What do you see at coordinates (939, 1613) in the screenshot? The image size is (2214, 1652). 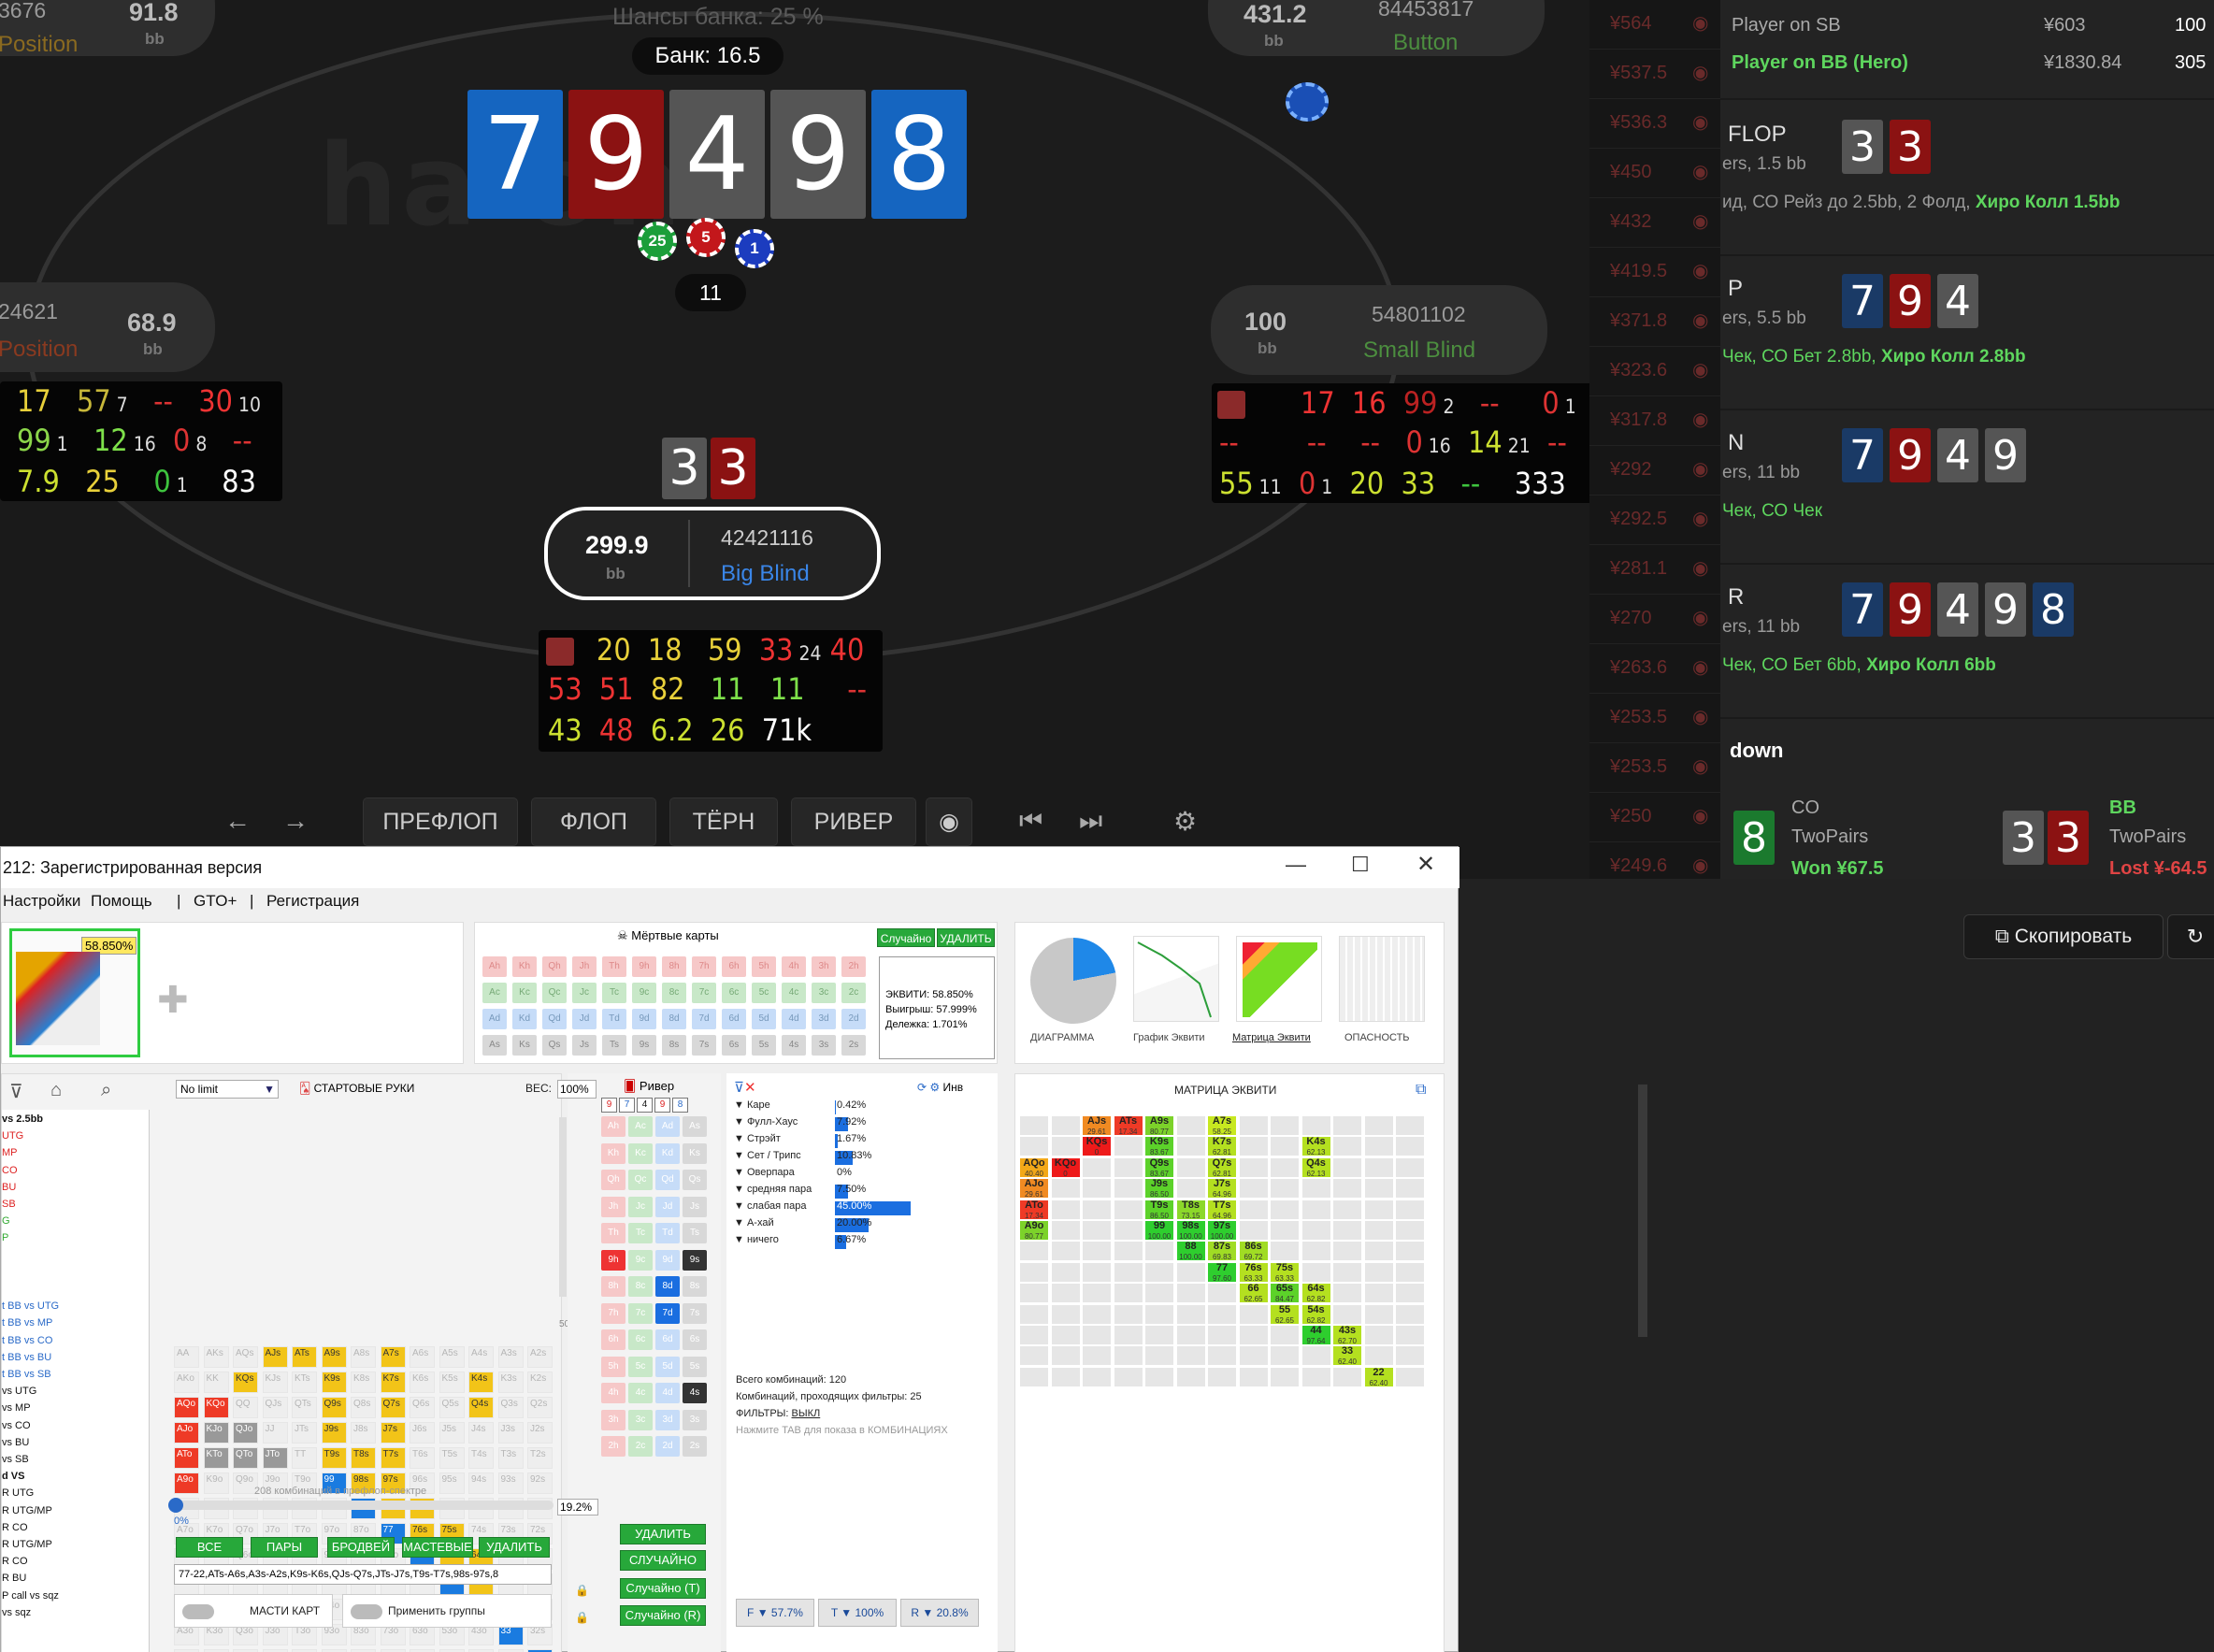 I see `filter-R-button: R ▼ 20.8%` at bounding box center [939, 1613].